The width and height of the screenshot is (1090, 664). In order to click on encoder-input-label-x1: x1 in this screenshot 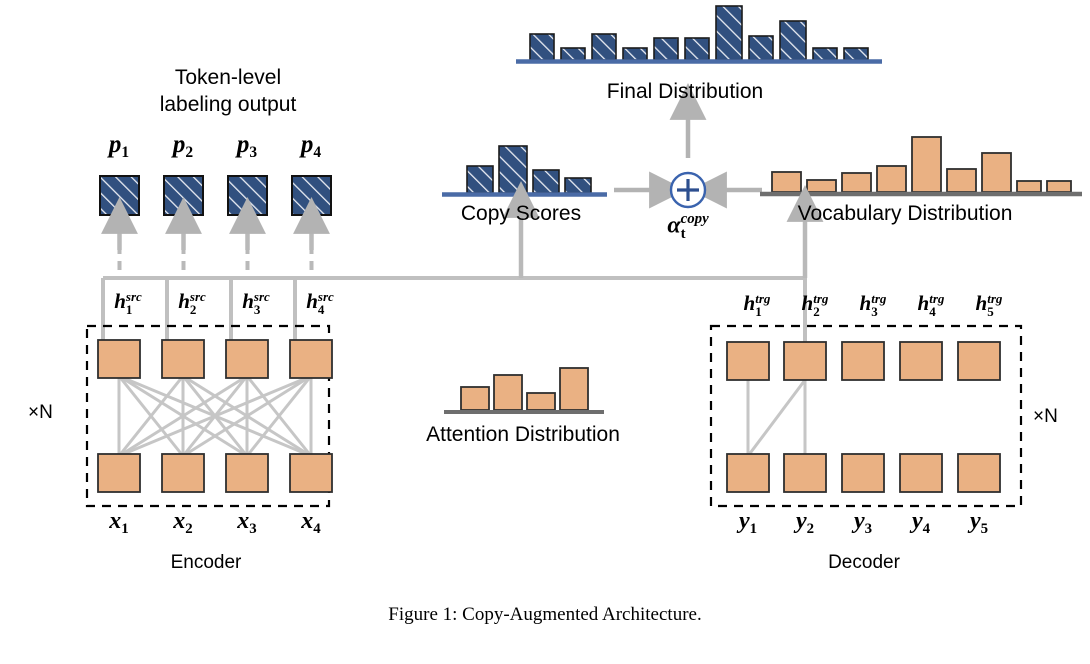, I will do `click(119, 522)`.